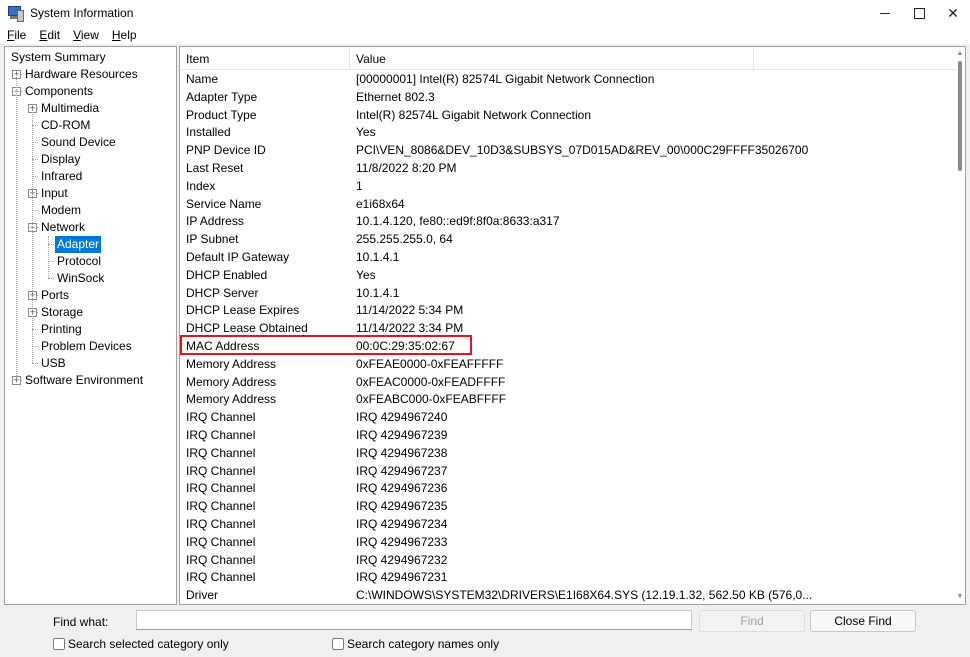 This screenshot has height=657, width=970. I want to click on value-cell: Yes, so click(366, 274).